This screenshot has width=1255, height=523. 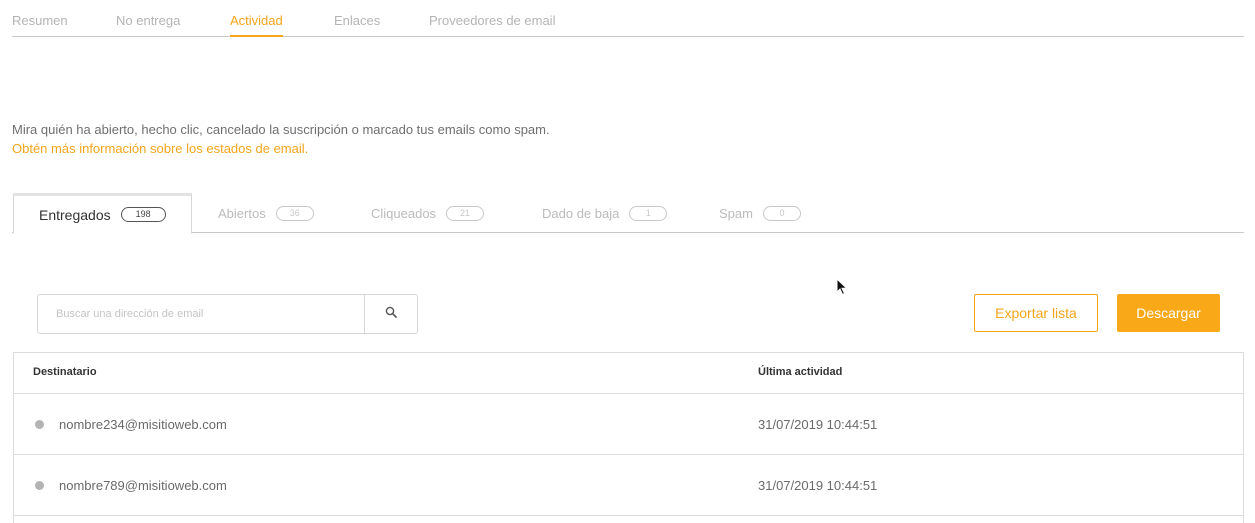 I want to click on tab-abiertos: Abiertos 36, so click(x=266, y=213).